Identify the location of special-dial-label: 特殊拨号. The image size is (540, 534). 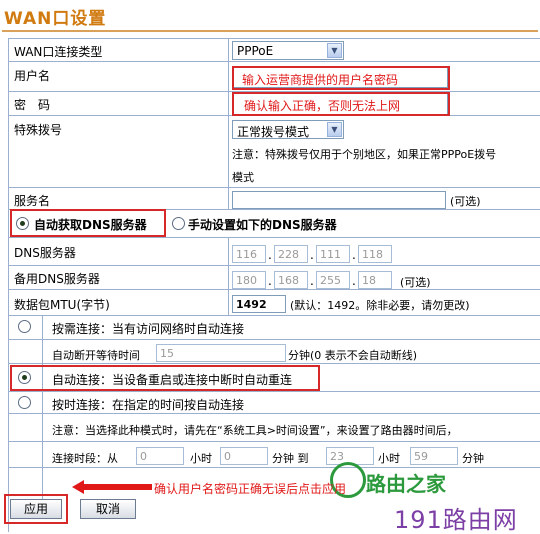
(38, 130).